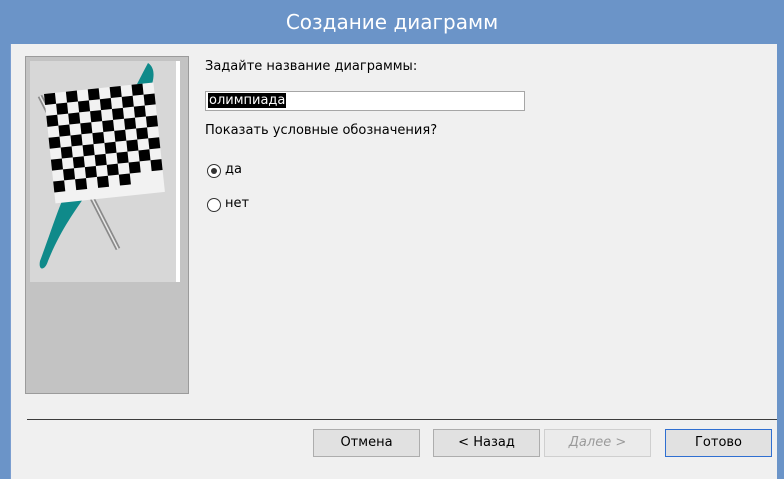 The width and height of the screenshot is (784, 479). I want to click on legend-no-label: нет, so click(237, 203).